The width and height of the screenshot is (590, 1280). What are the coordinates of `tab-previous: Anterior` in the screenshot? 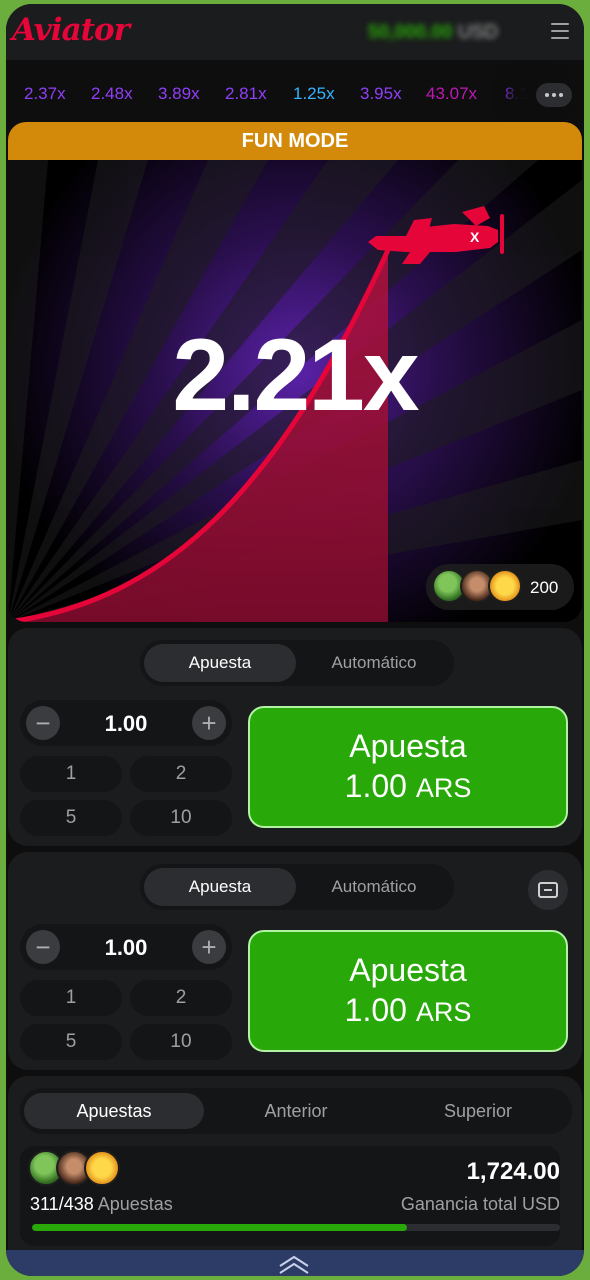 It's located at (296, 1111).